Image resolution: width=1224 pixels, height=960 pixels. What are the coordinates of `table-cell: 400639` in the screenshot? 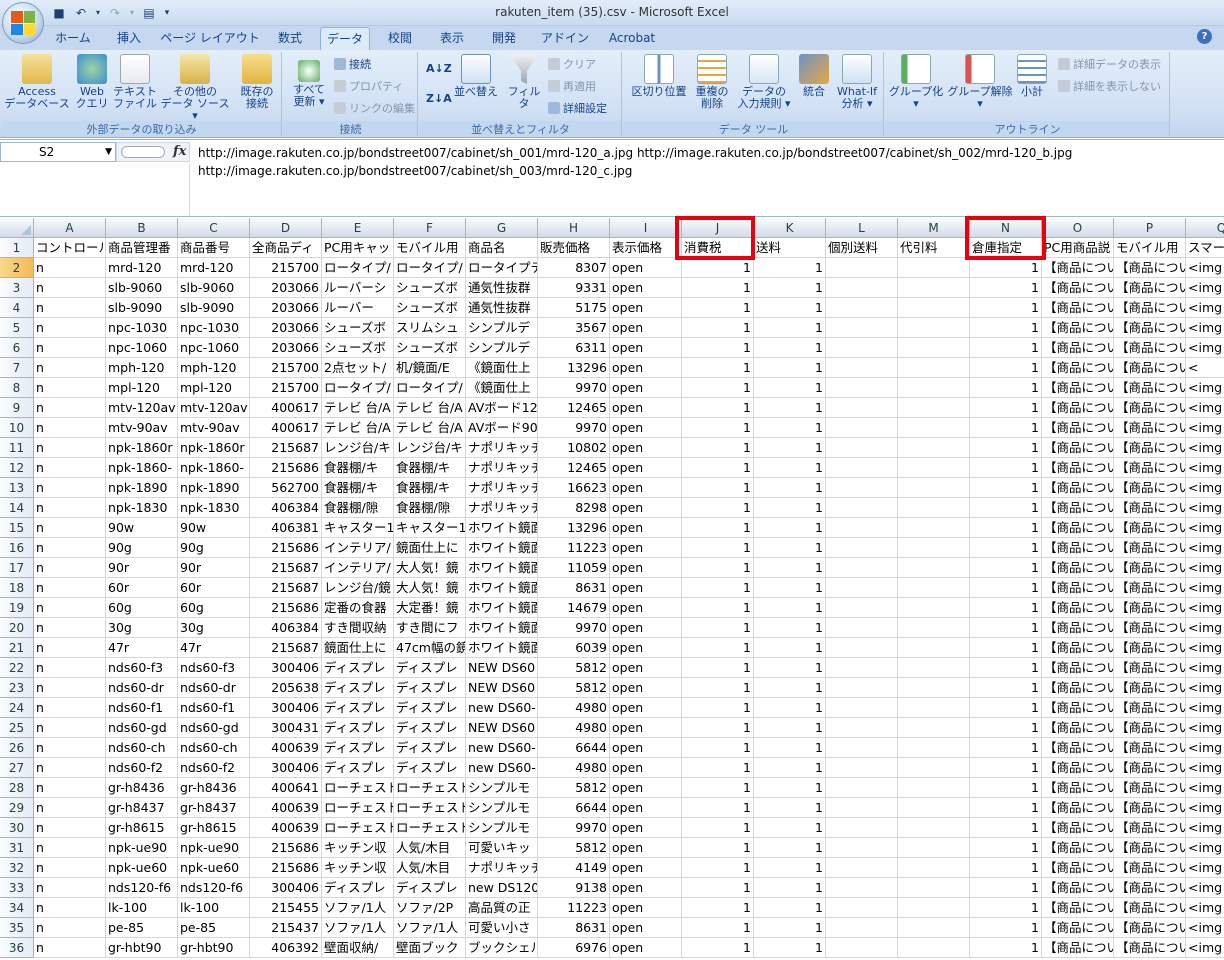 It's located at (286, 808).